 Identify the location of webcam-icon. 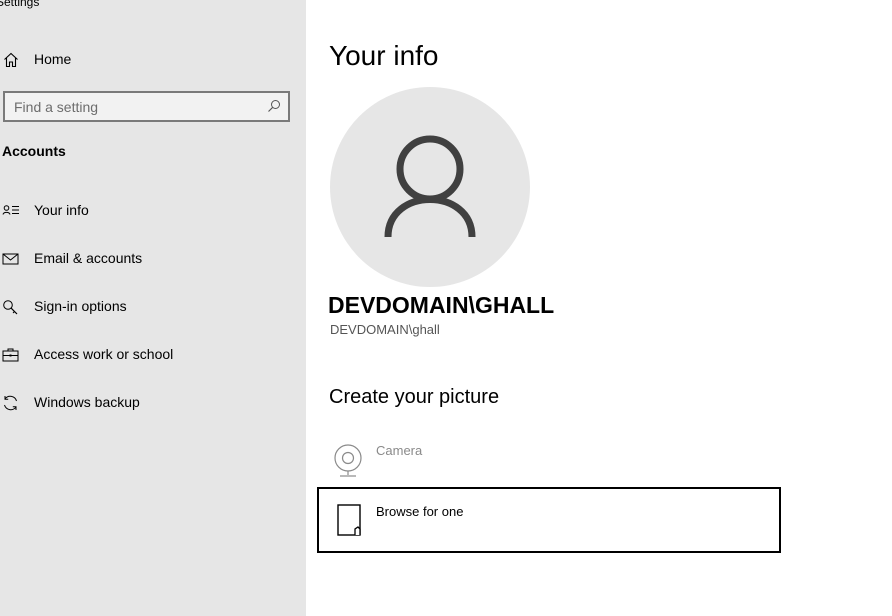
(348, 460).